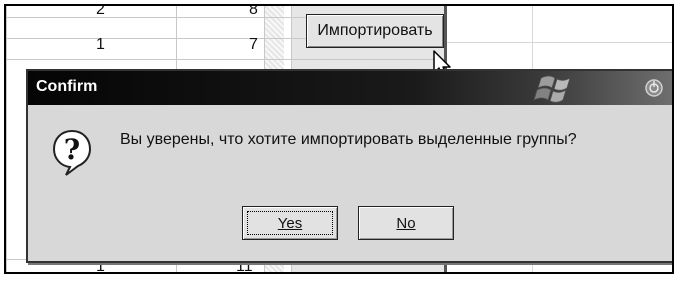 Image resolution: width=680 pixels, height=281 pixels. I want to click on cell-r1-c2: 8, so click(253, 12).